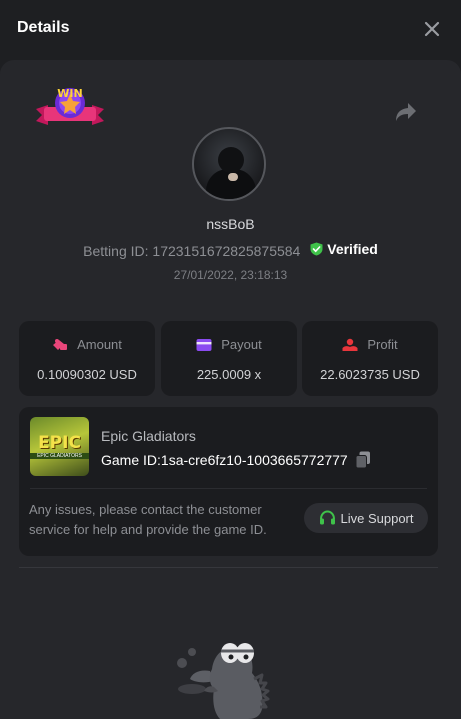 The height and width of the screenshot is (719, 461). I want to click on crocodile-mascot-illustration, so click(223, 681).